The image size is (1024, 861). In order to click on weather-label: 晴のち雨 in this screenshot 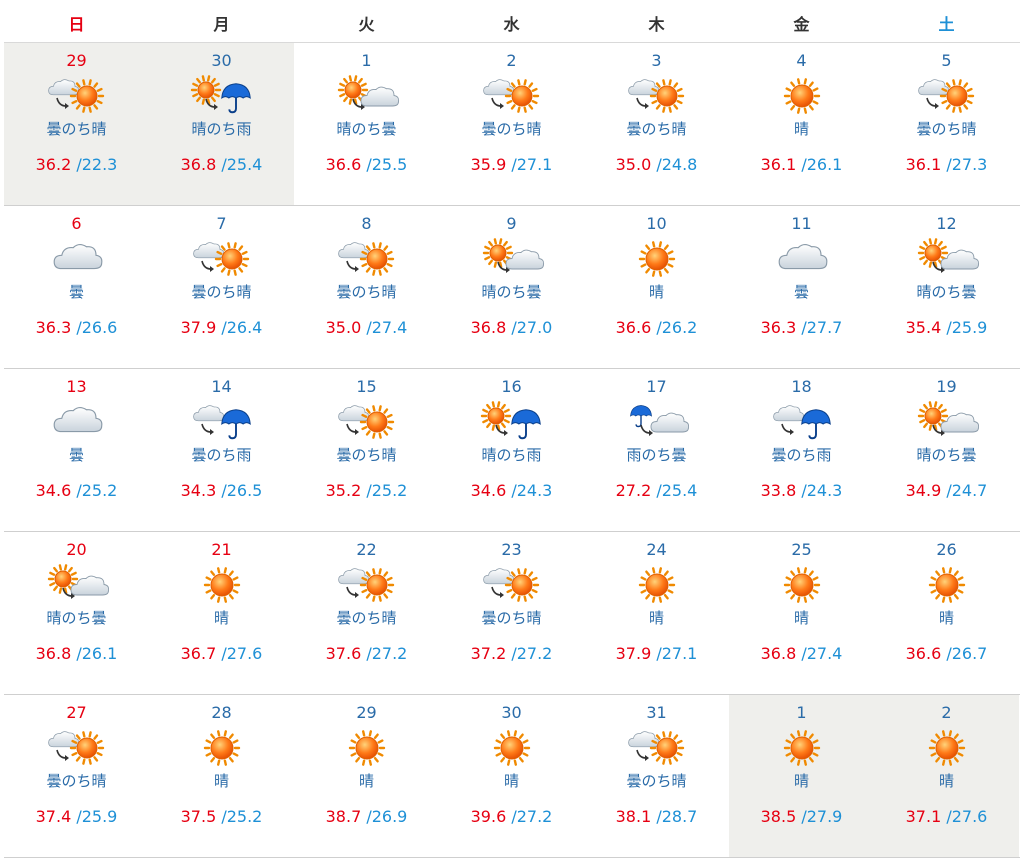, I will do `click(511, 455)`.